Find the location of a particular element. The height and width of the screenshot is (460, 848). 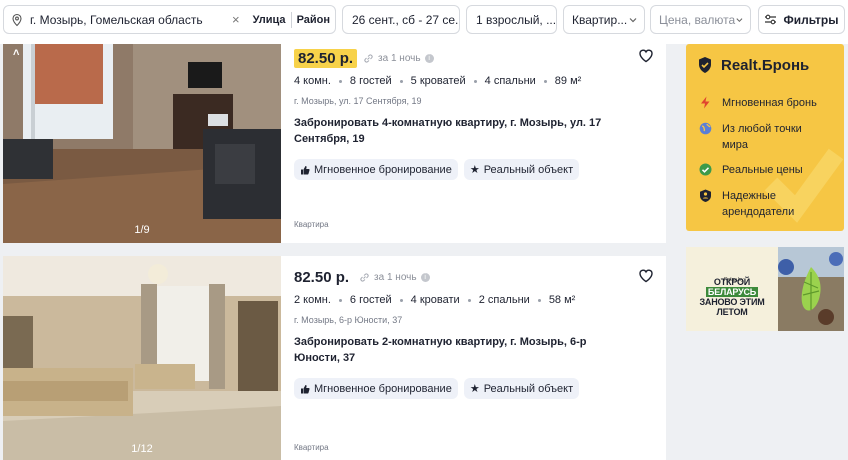

listing-photo: 1/12 is located at coordinates (142, 358).